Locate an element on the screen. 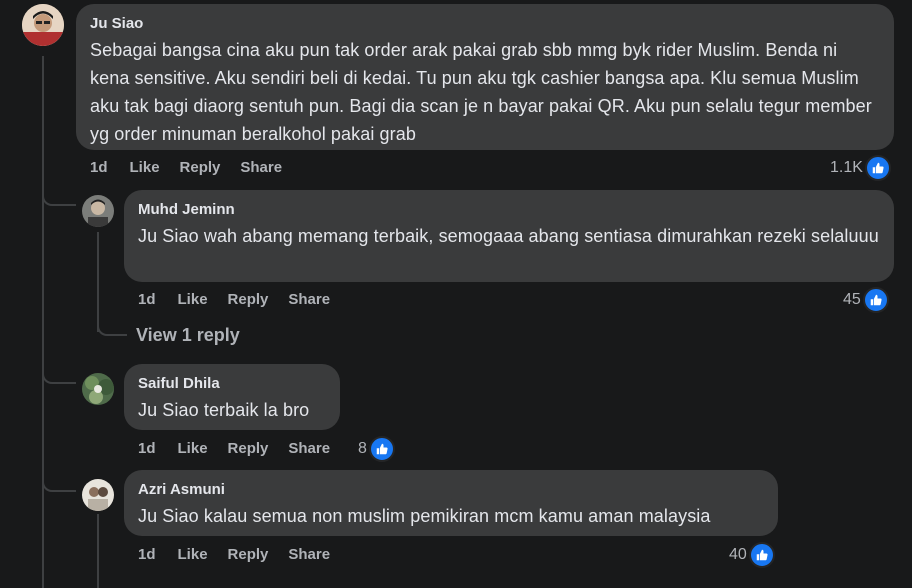 The image size is (912, 588). reaction-count-text: 45 is located at coordinates (852, 299).